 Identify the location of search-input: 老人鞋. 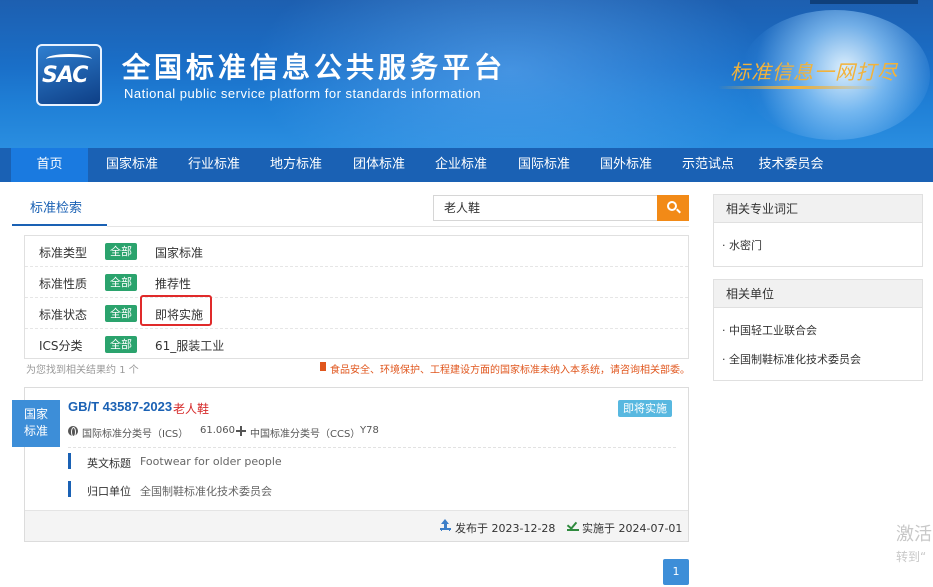
(545, 208).